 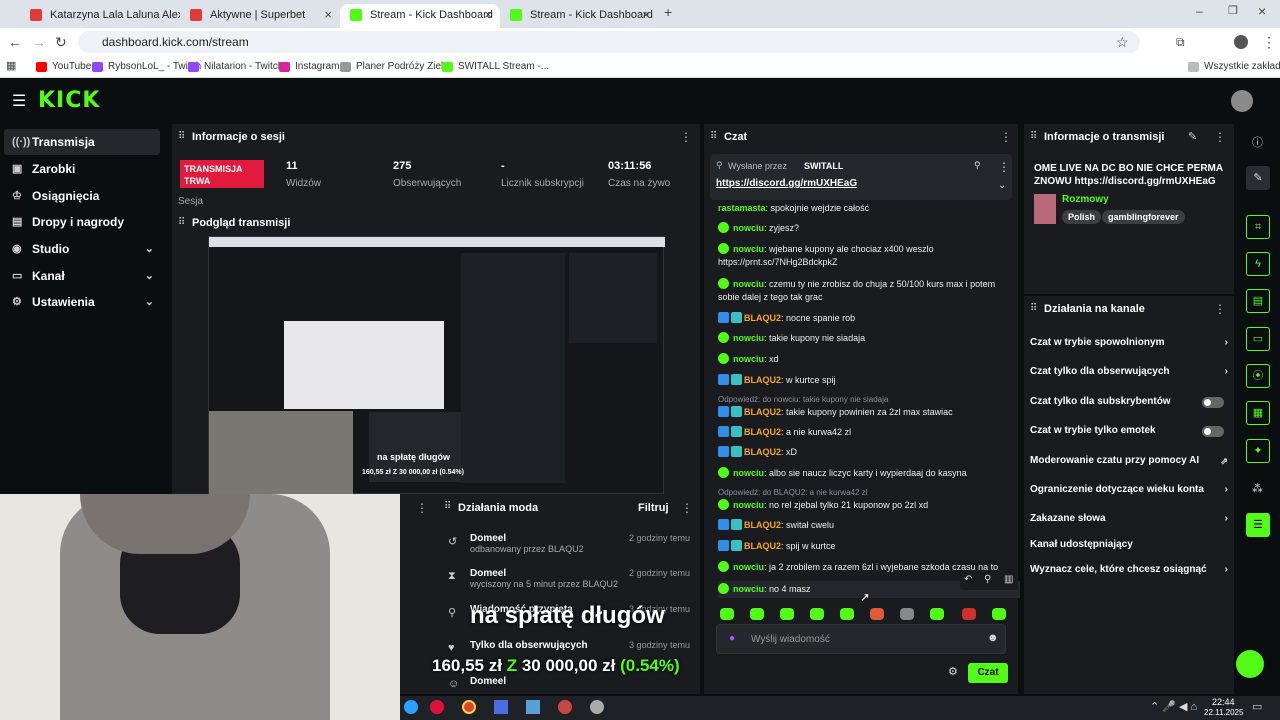 What do you see at coordinates (1130, 519) in the screenshot?
I see `channel-action-banned-words: Zakazane słowa ›` at bounding box center [1130, 519].